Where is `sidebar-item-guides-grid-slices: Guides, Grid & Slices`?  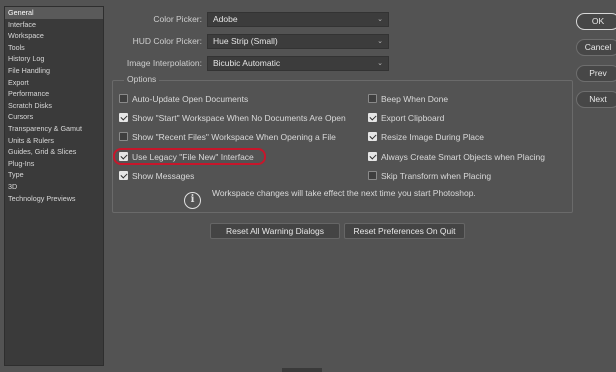 sidebar-item-guides-grid-slices: Guides, Grid & Slices is located at coordinates (54, 152).